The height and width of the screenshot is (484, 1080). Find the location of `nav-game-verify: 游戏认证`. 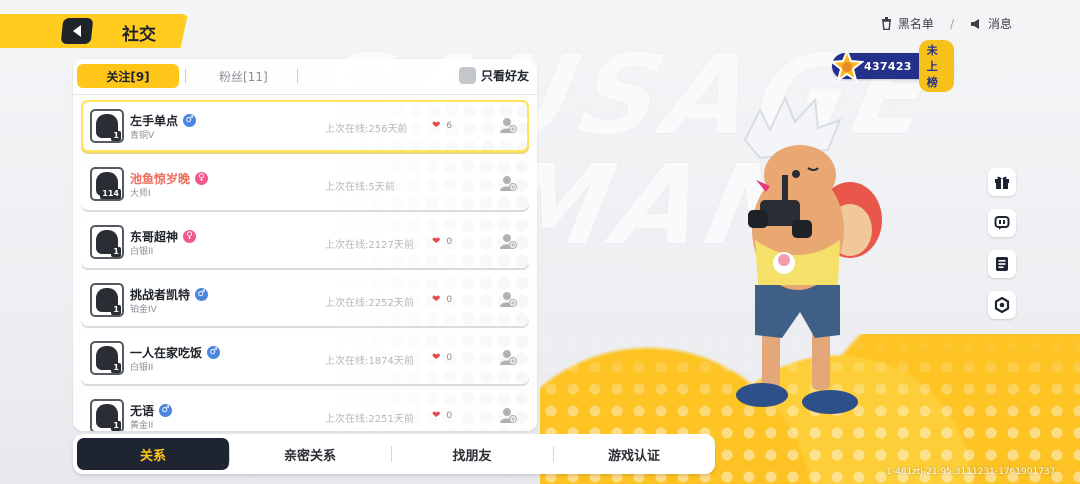

nav-game-verify: 游戏认证 is located at coordinates (634, 454).